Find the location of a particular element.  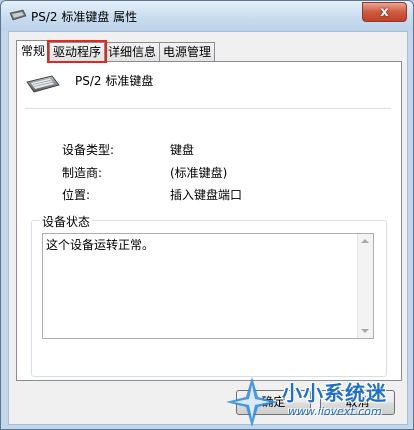

scroll-down-icon is located at coordinates (365, 331).